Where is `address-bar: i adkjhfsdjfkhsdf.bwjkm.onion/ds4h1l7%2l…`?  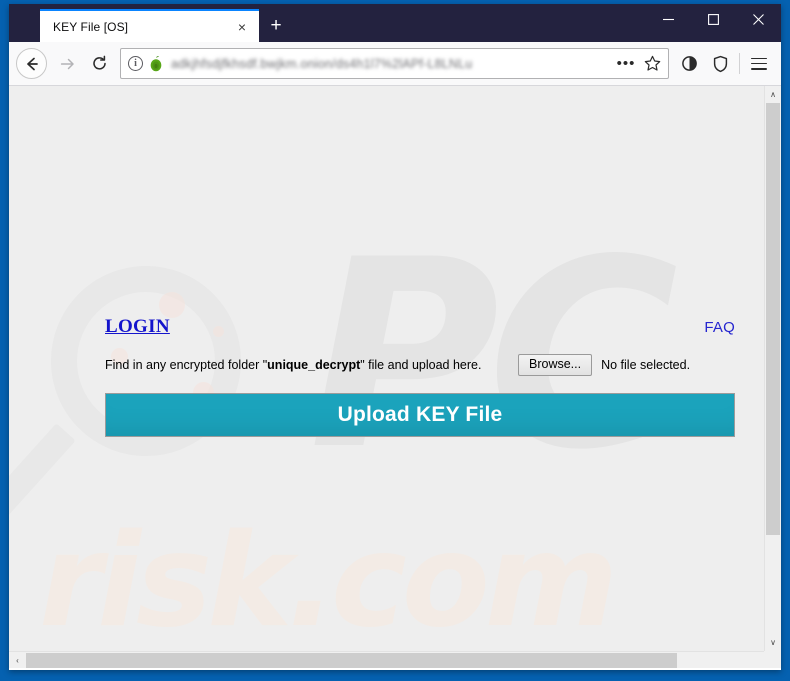 address-bar: i adkjhfsdjfkhsdf.bwjkm.onion/ds4h1l7%2l… is located at coordinates (394, 63).